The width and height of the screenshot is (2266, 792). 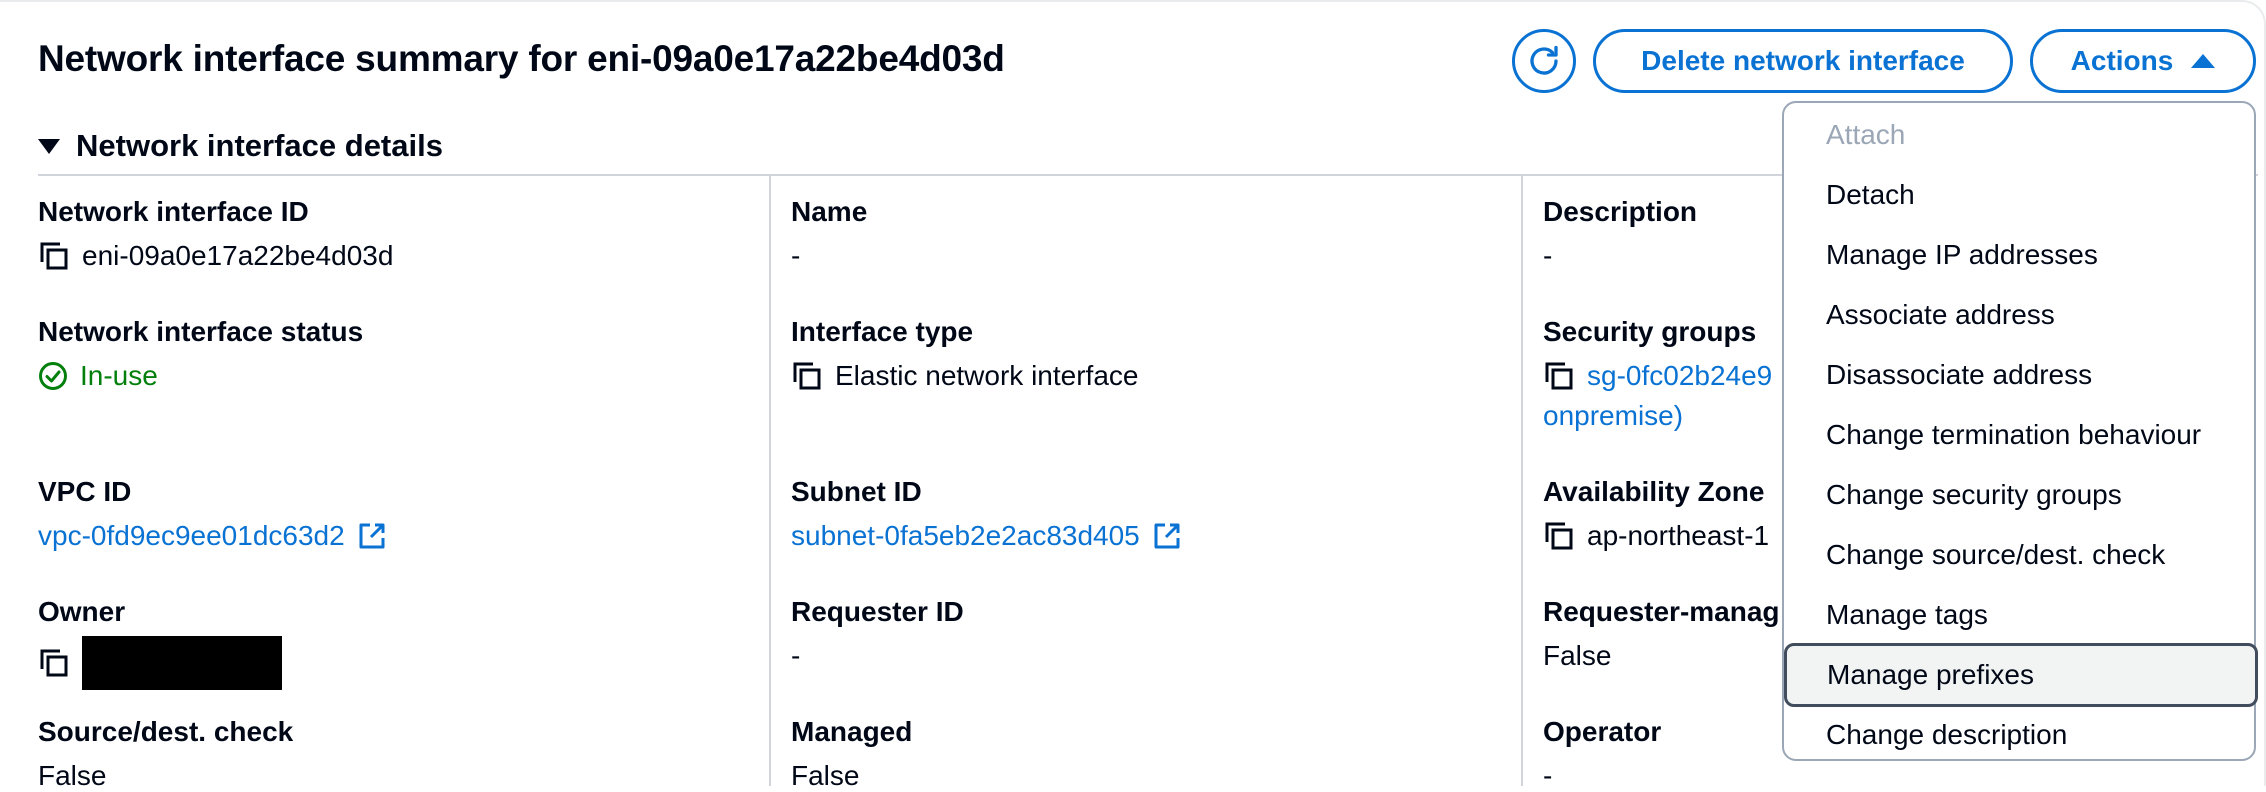 I want to click on caret-up-icon, so click(x=2203, y=61).